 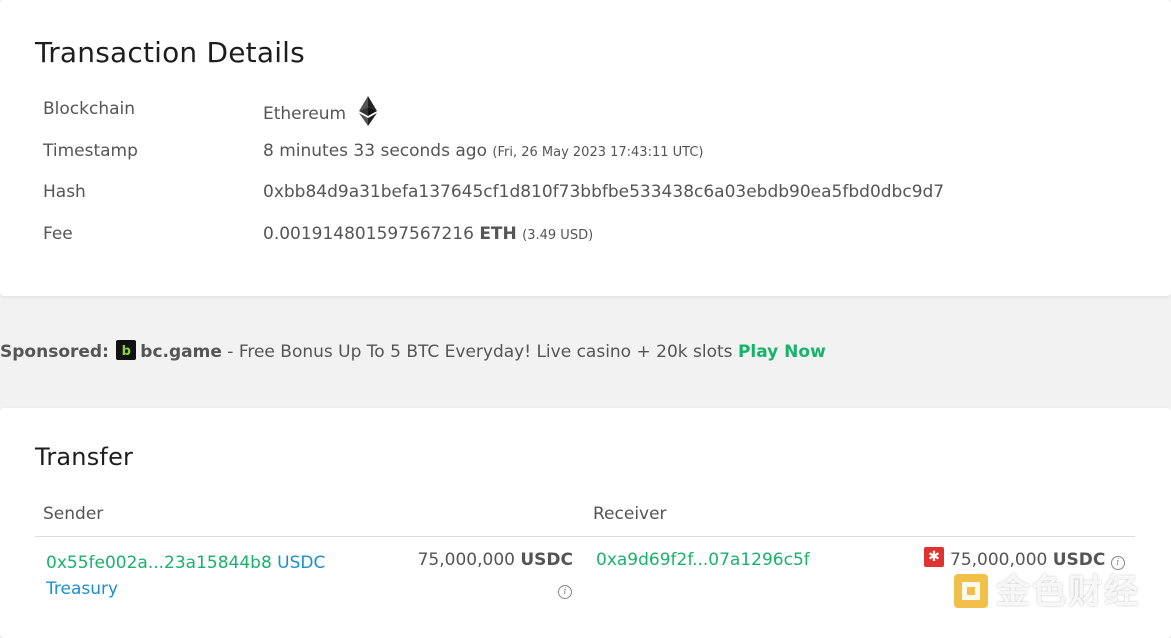 I want to click on sender-amount-value: 75,000,000, so click(x=466, y=560).